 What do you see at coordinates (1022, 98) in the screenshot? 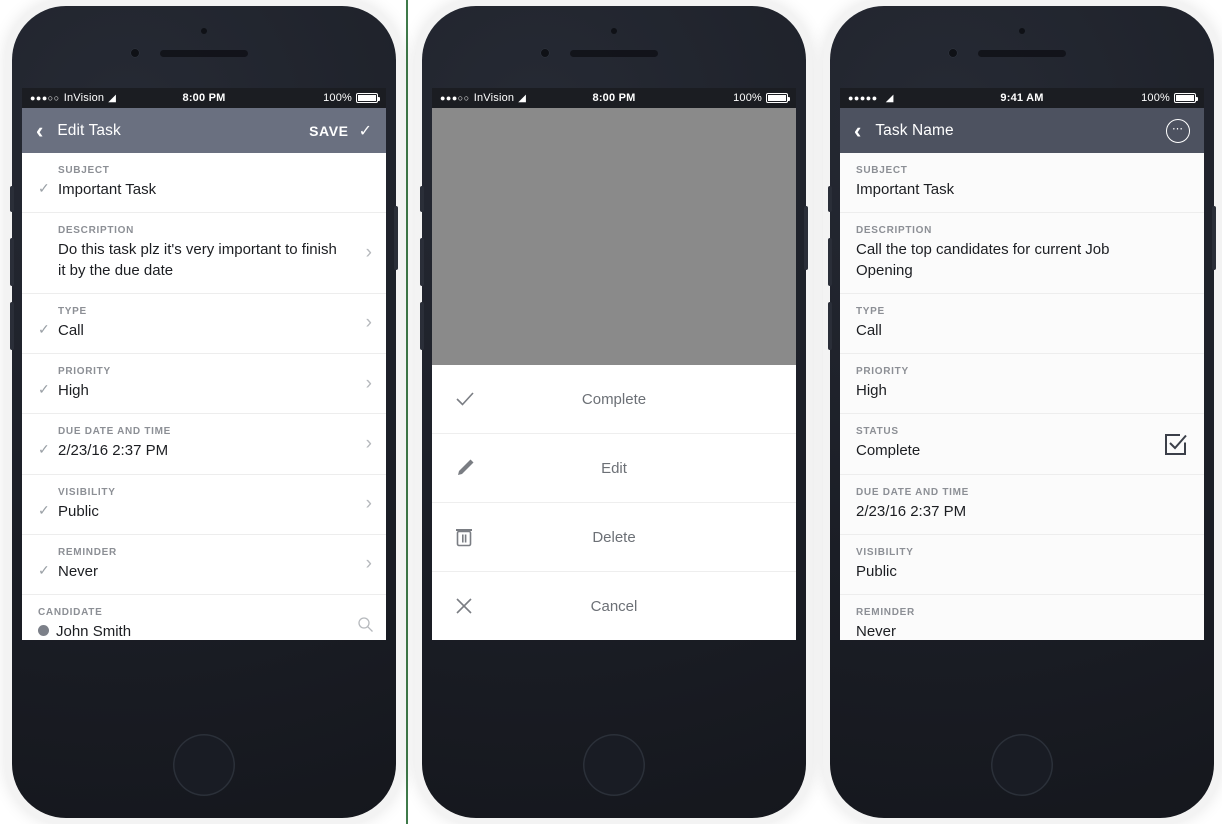
I see `status-bar: ●●●●● ◢ 9:41 AM 100%` at bounding box center [1022, 98].